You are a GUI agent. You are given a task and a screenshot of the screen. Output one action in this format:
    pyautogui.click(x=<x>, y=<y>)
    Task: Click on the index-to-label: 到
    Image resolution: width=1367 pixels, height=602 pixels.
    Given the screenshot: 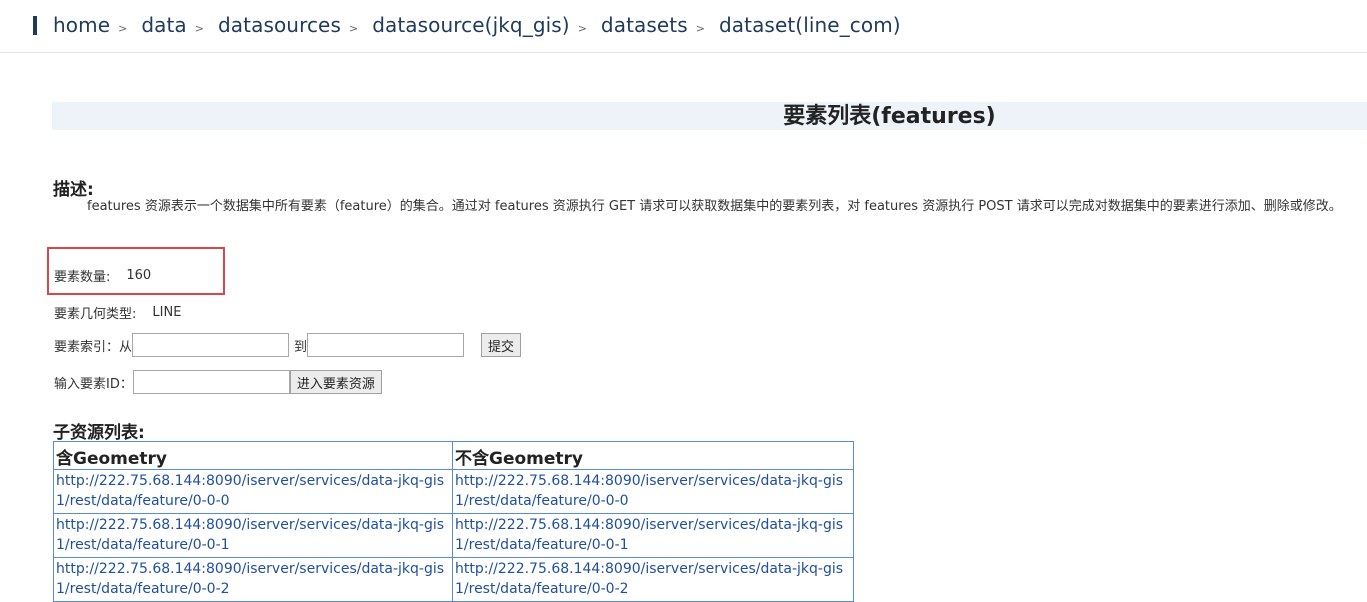 What is the action you would take?
    pyautogui.click(x=301, y=347)
    